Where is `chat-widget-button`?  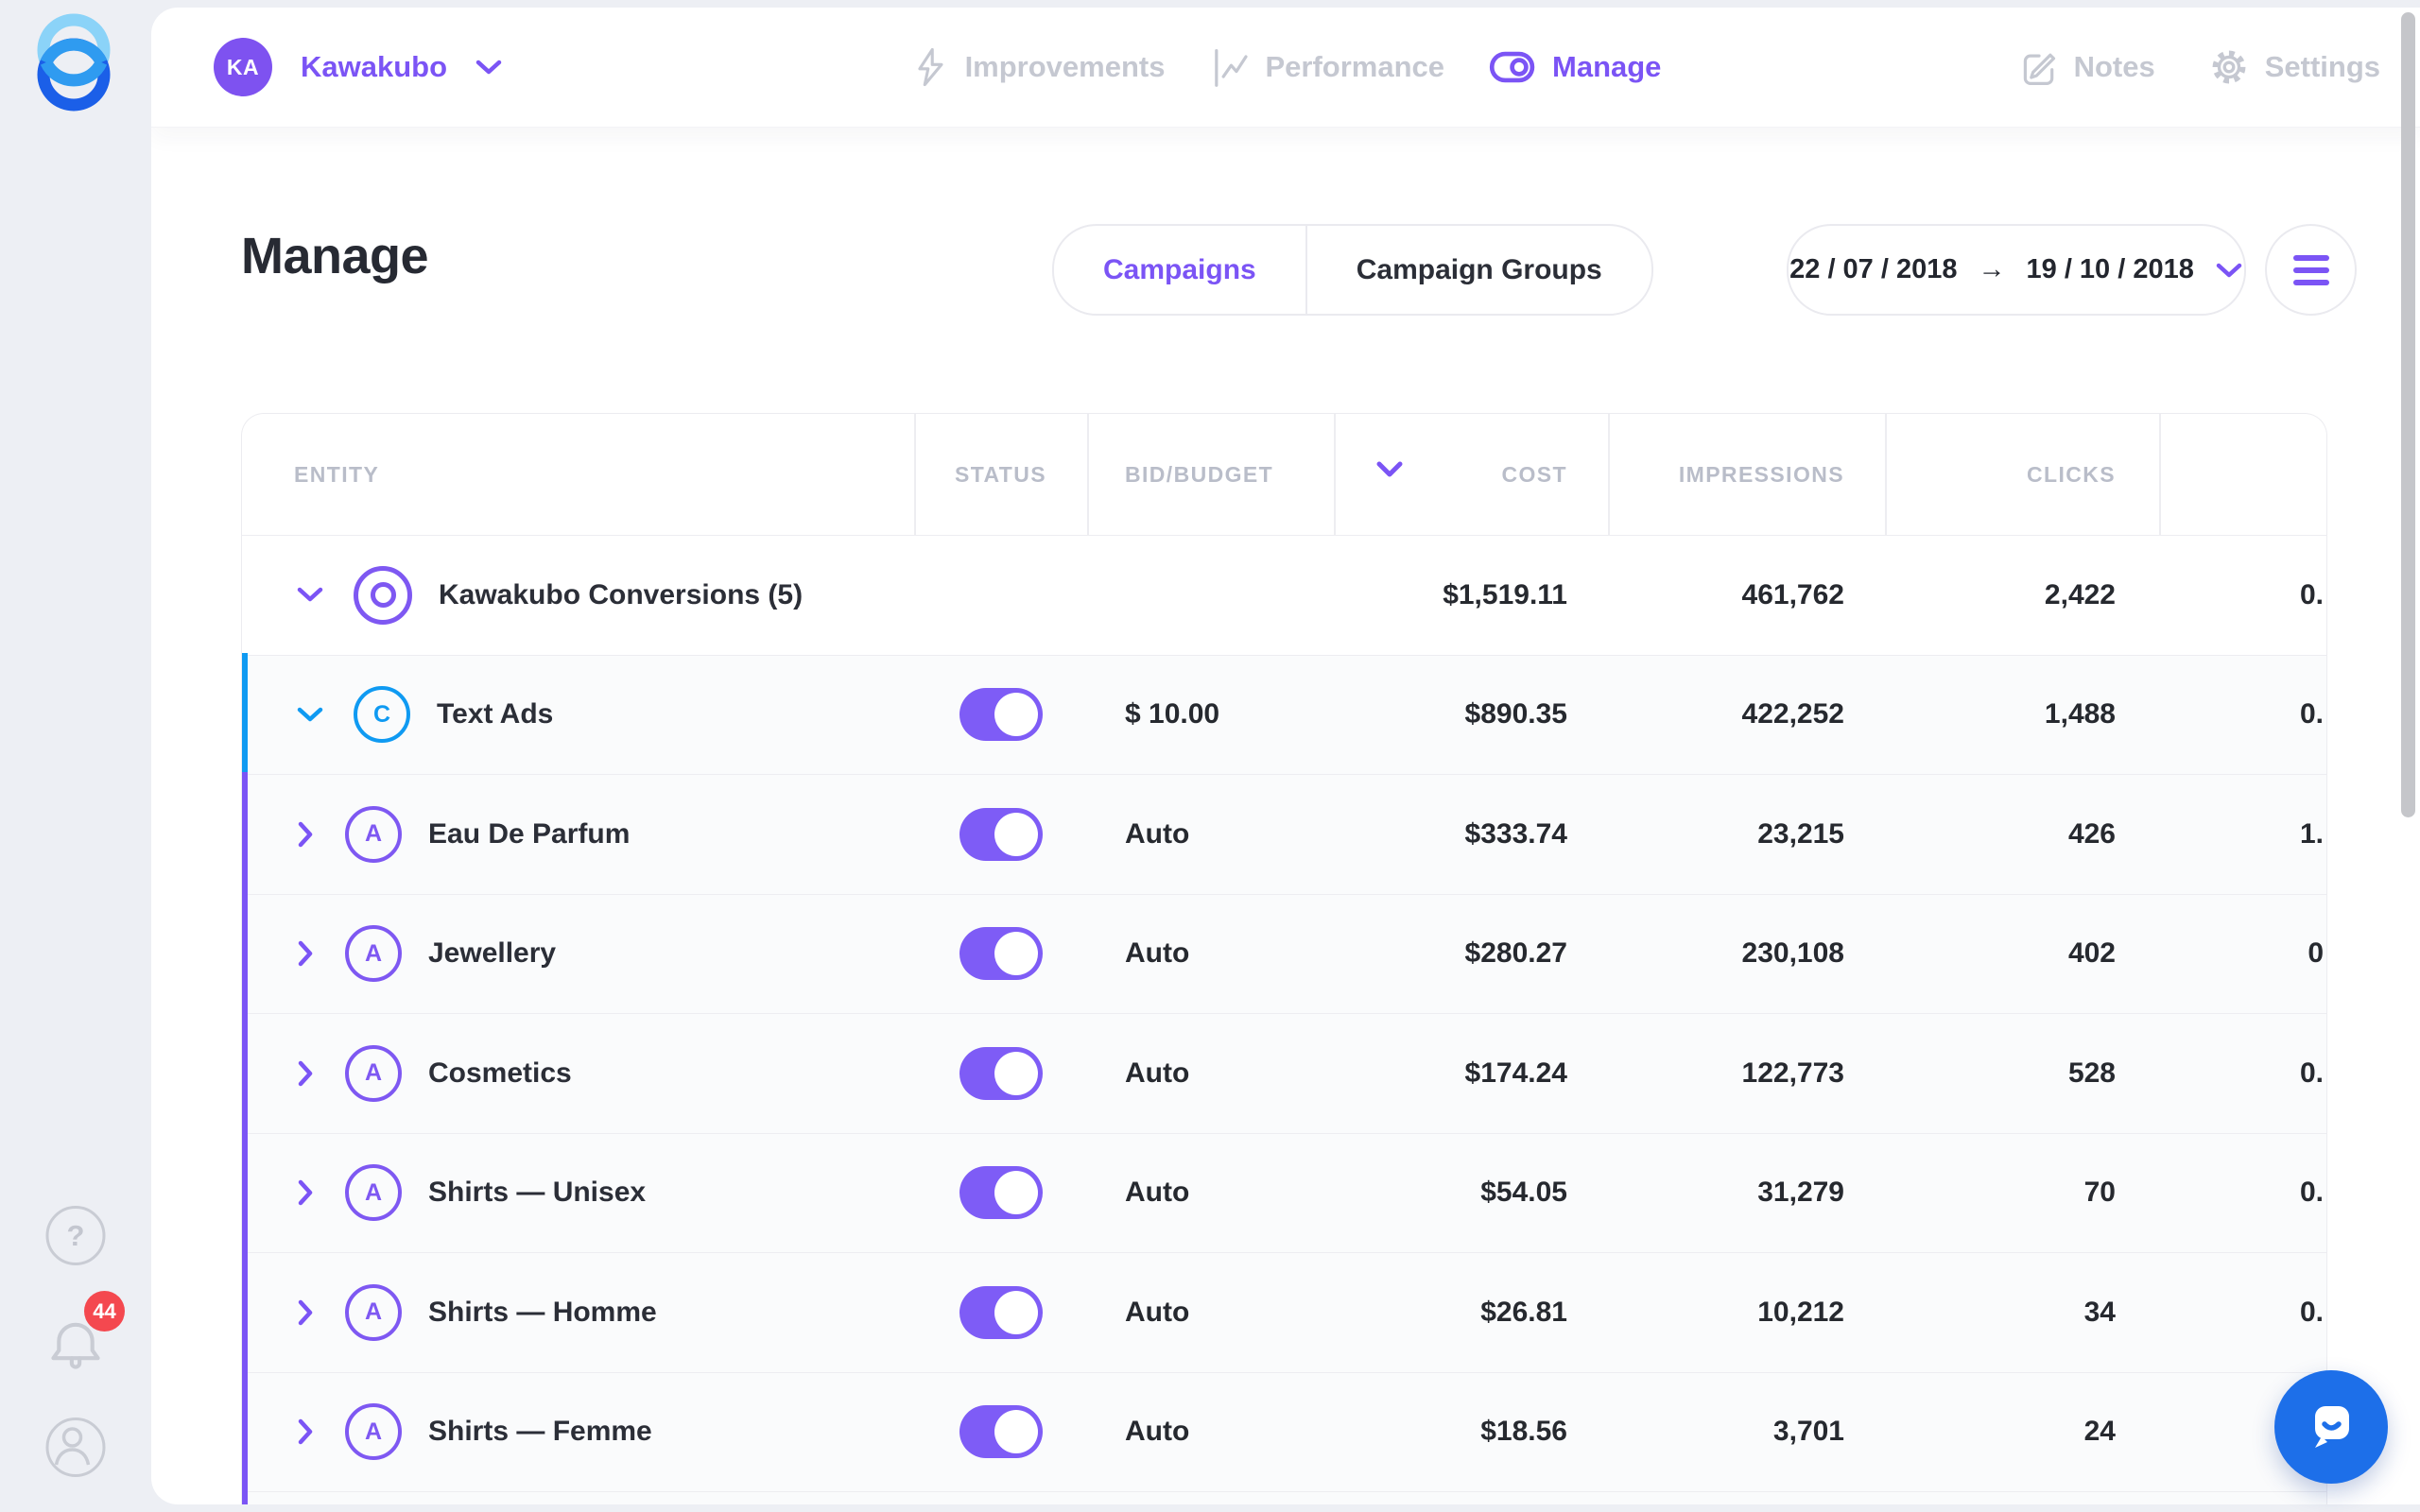
chat-widget-button is located at coordinates (2331, 1427).